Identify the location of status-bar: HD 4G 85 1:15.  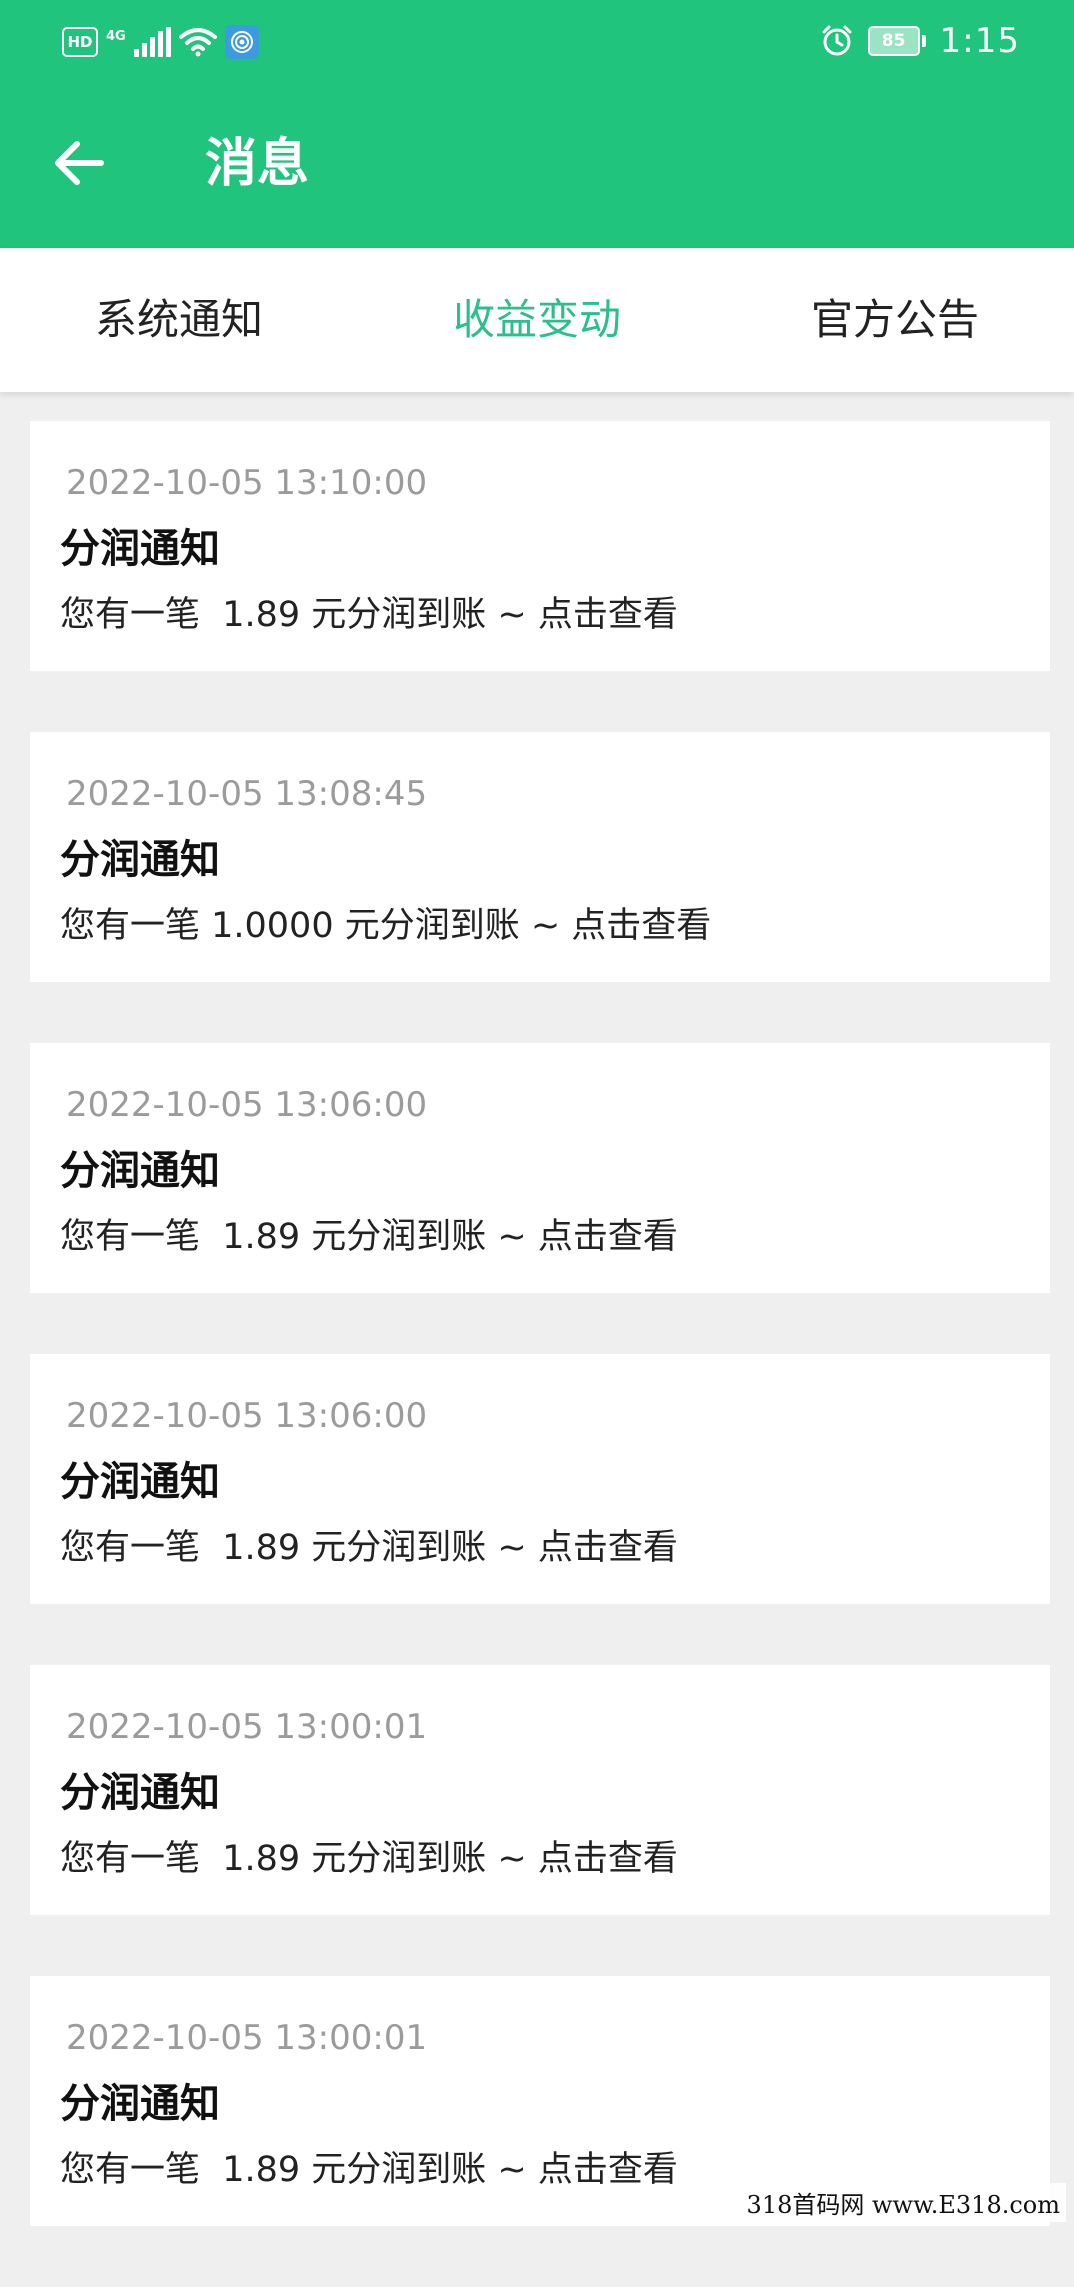
(537, 42).